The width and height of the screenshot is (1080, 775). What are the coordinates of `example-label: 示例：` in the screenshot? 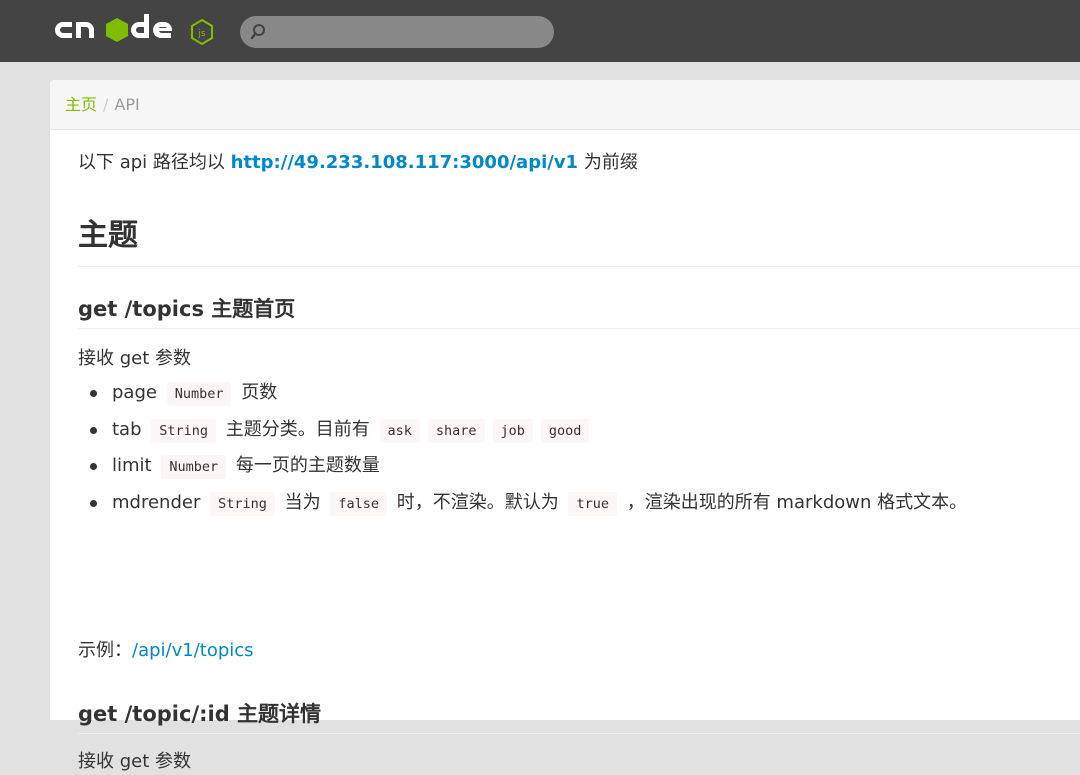 It's located at (105, 650).